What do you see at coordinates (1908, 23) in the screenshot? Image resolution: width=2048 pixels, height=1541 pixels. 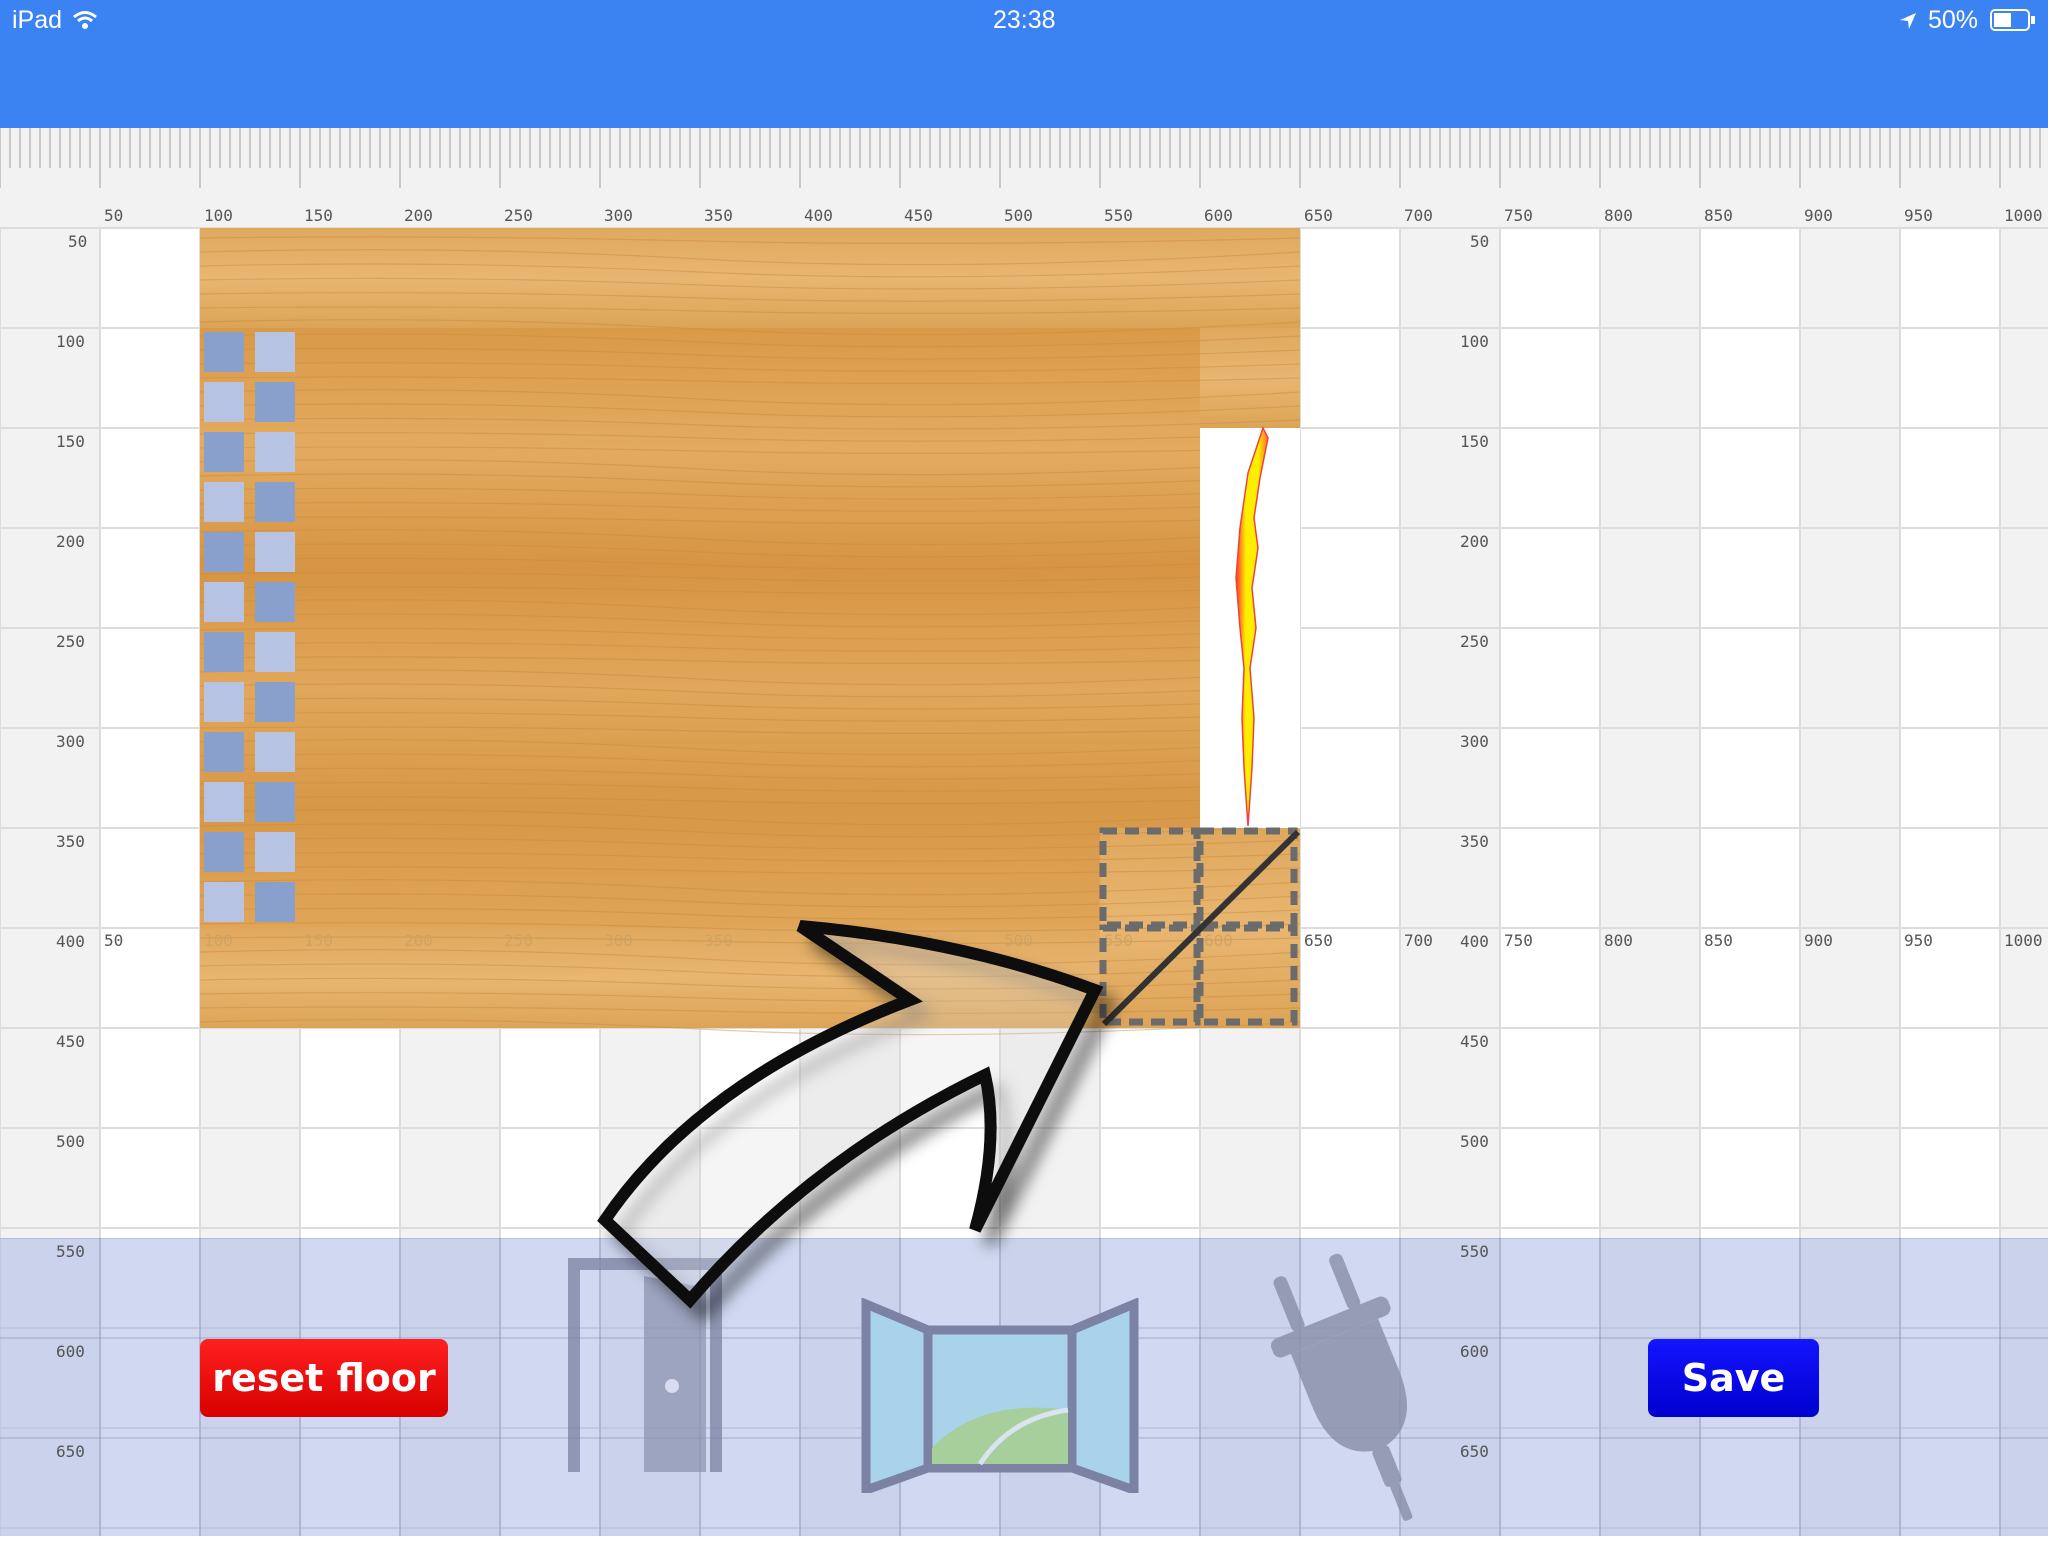 I see `location-arrow-icon` at bounding box center [1908, 23].